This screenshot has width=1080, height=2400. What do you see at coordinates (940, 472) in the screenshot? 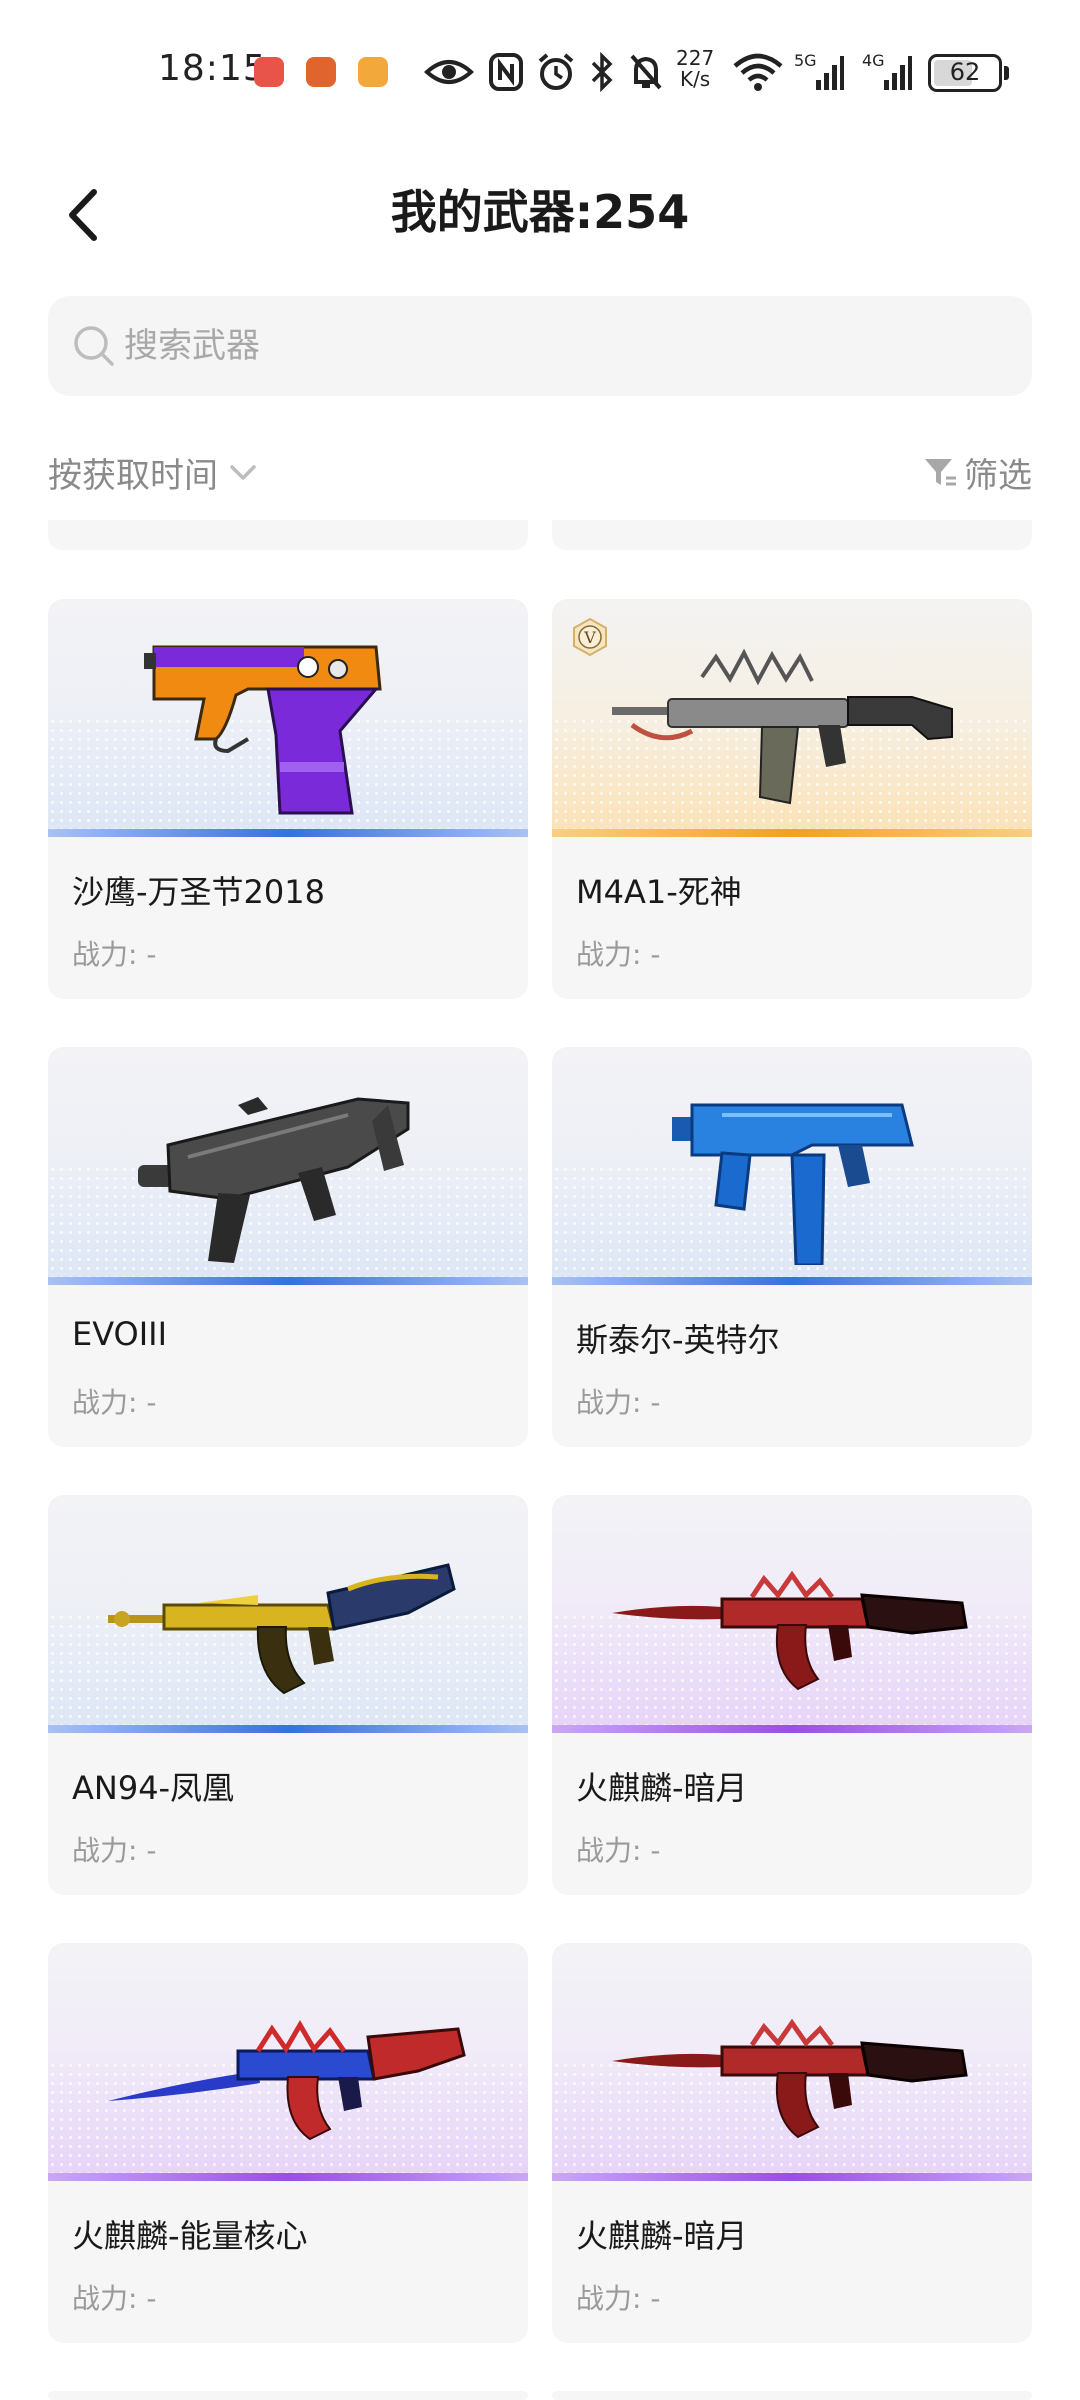
I see `filter-icon` at bounding box center [940, 472].